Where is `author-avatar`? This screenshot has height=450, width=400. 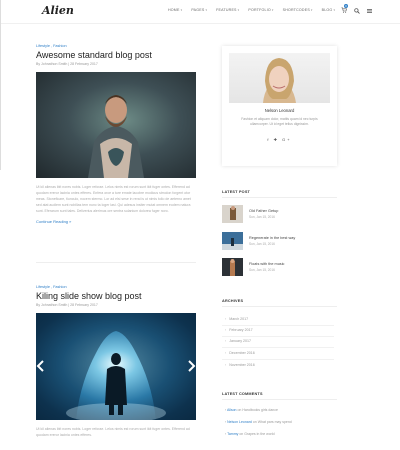 author-avatar is located at coordinates (279, 78).